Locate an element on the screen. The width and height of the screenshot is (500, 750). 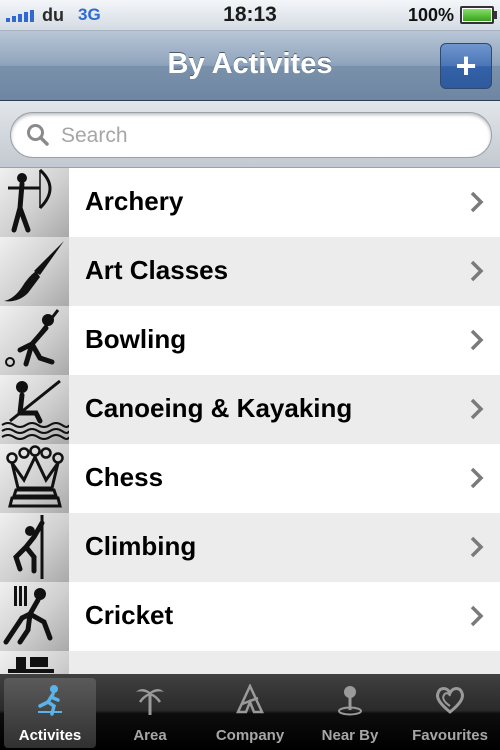
runner-icon is located at coordinates (50, 700).